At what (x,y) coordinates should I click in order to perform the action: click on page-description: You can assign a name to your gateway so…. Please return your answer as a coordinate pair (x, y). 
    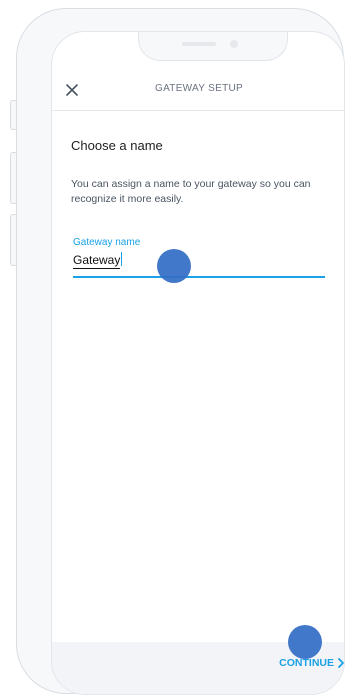
    Looking at the image, I should click on (191, 191).